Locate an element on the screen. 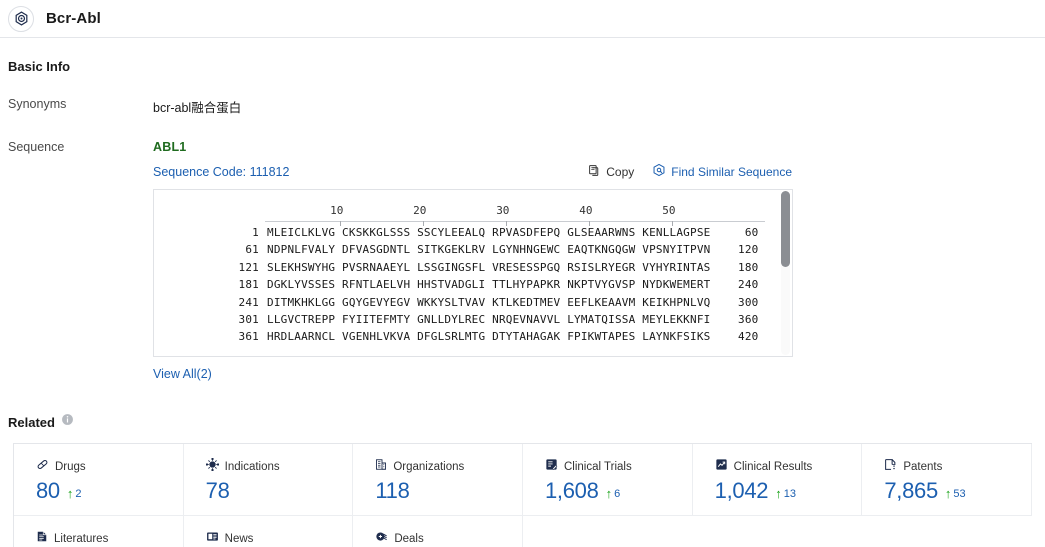 Image resolution: width=1045 pixels, height=547 pixels. related-card-value: 1,042 is located at coordinates (741, 490).